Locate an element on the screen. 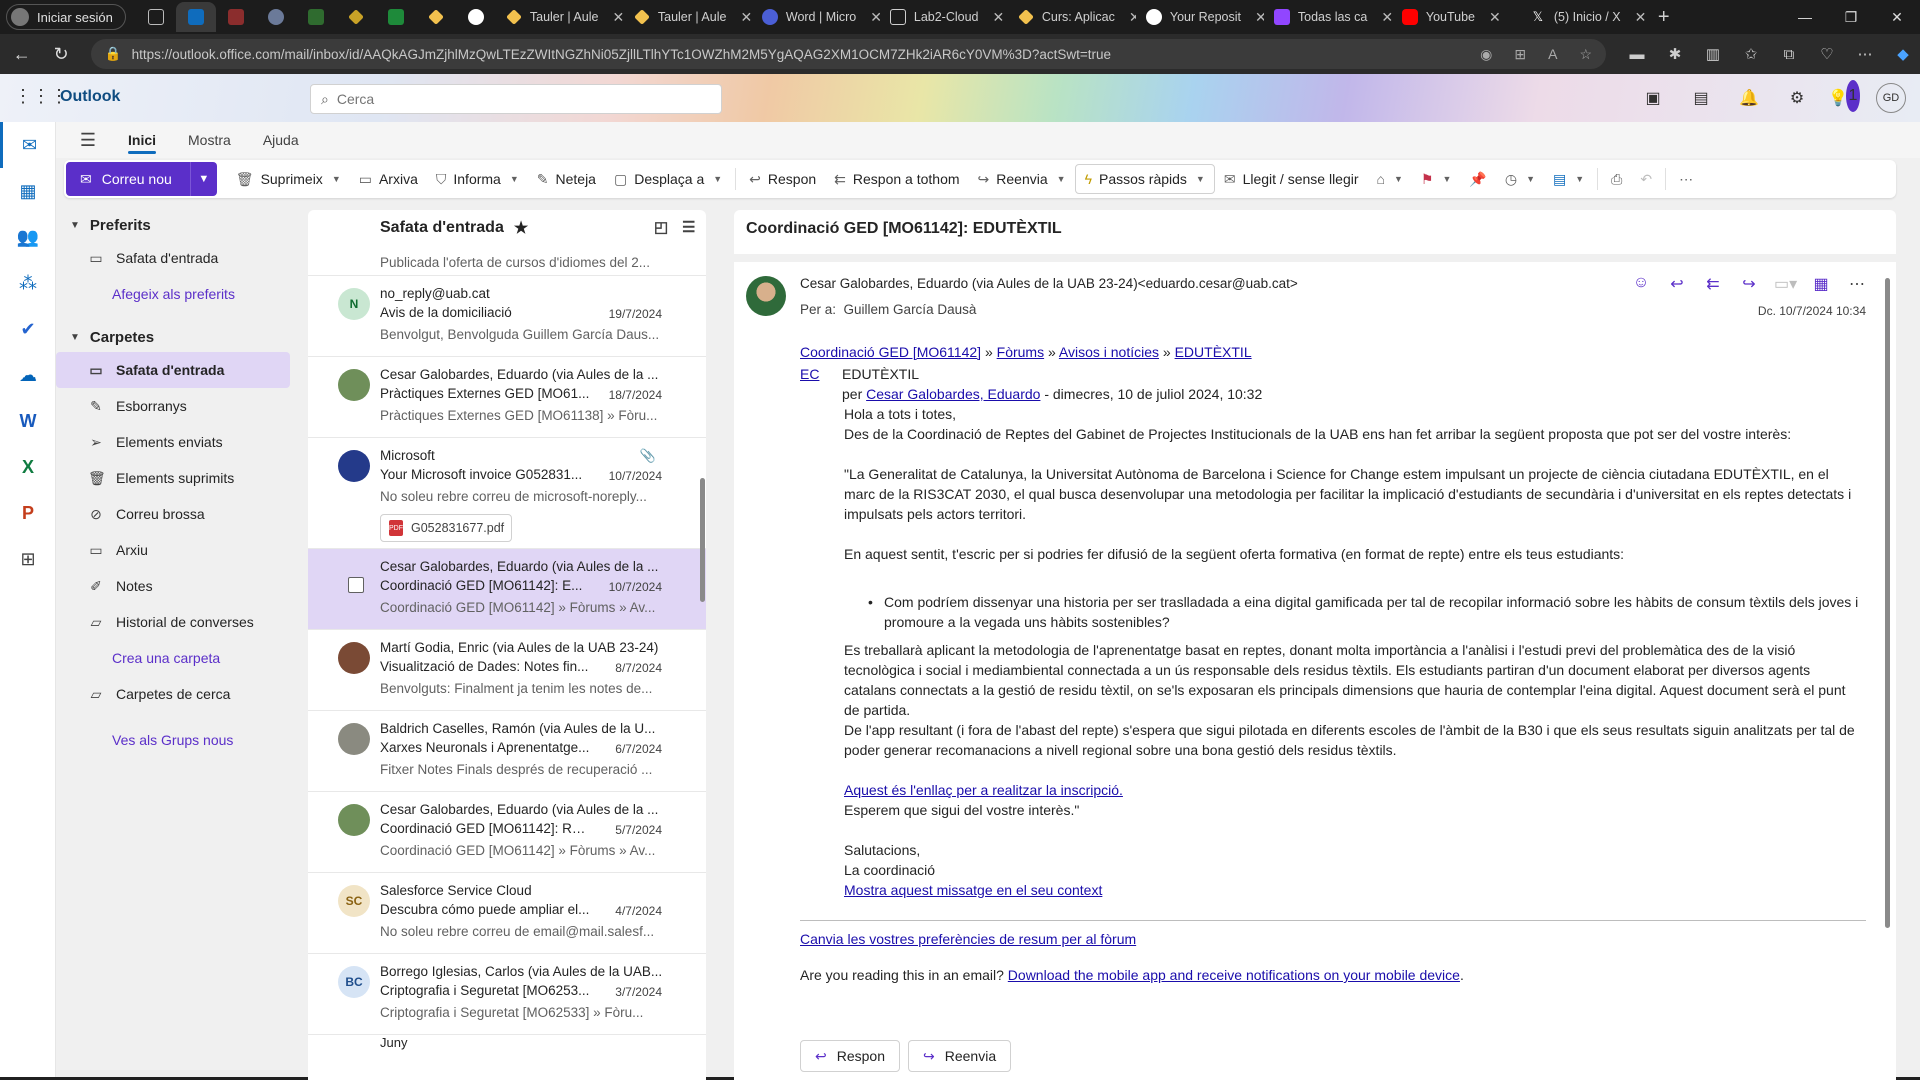  folder-deleted: 🗑 Elements suprimits is located at coordinates (173, 478).